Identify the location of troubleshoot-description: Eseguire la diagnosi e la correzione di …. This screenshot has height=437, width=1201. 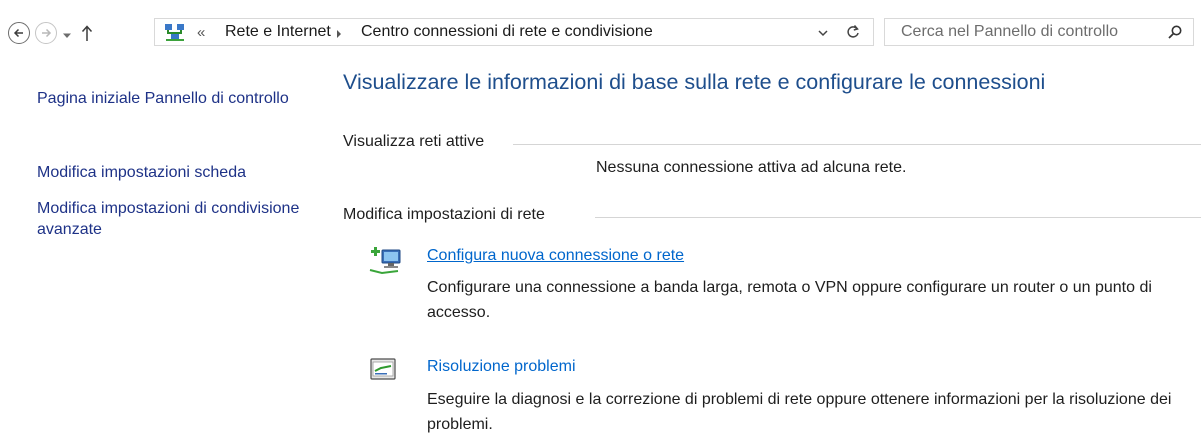
(799, 412).